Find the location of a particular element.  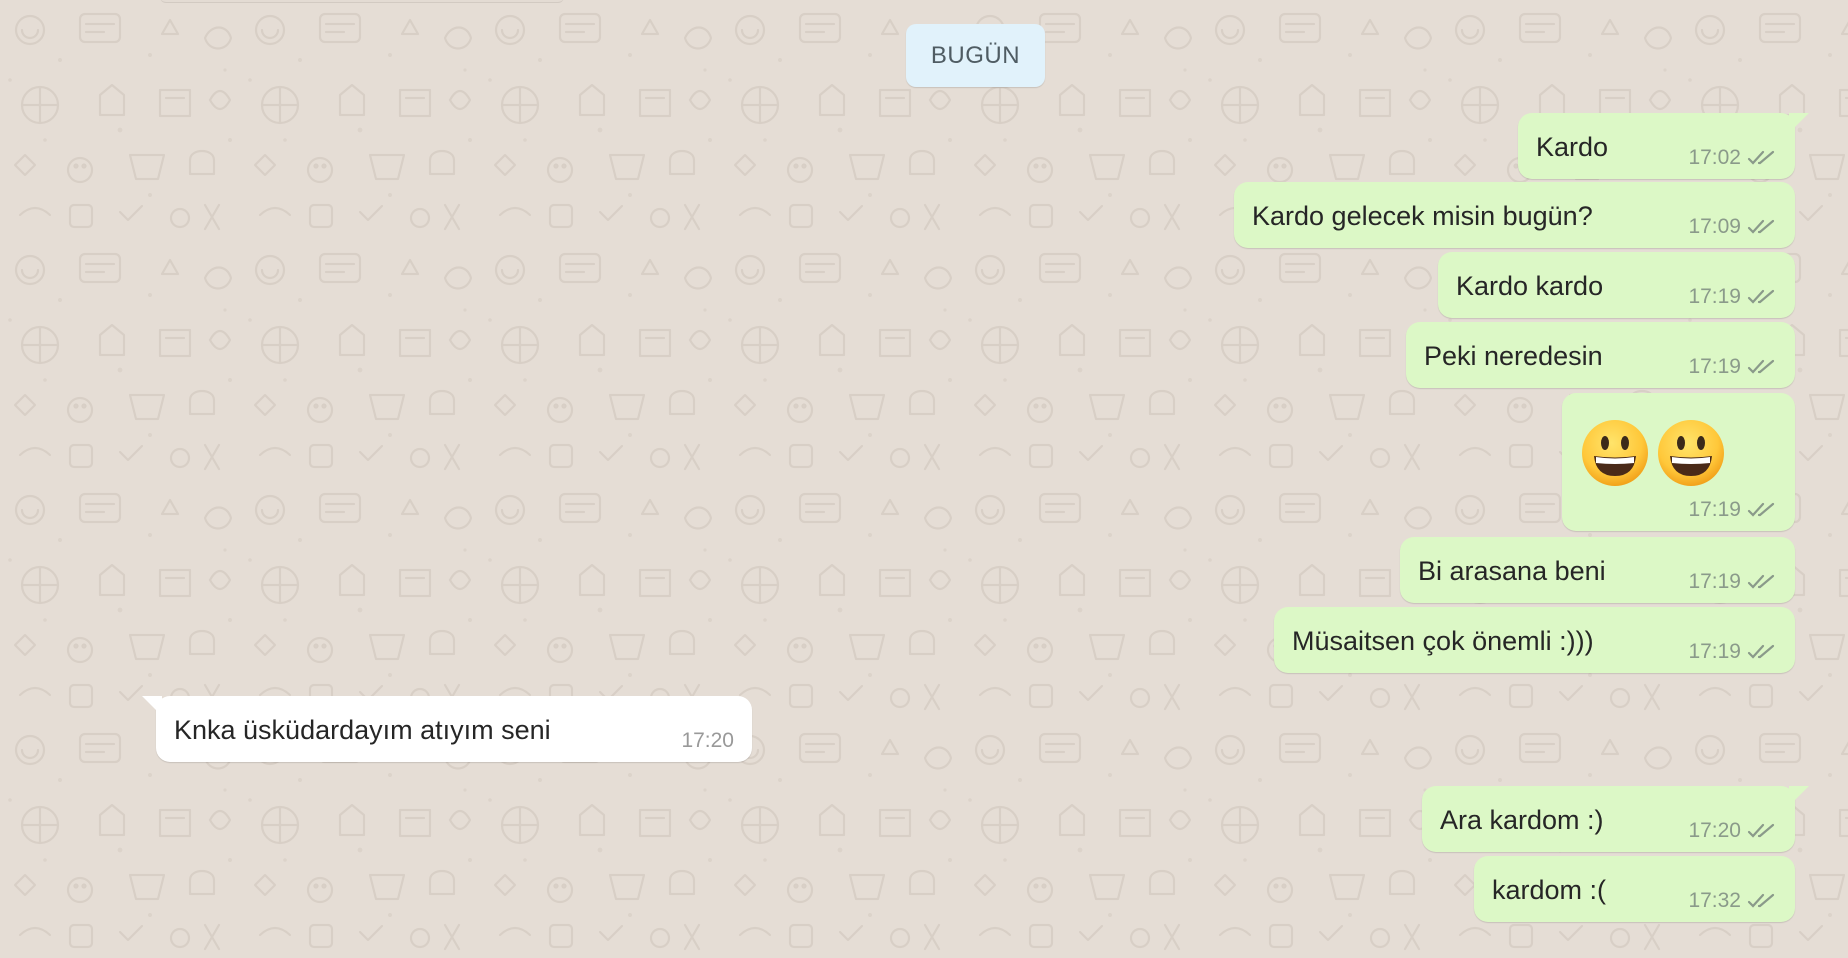

message-time: 17:32 is located at coordinates (1714, 900).